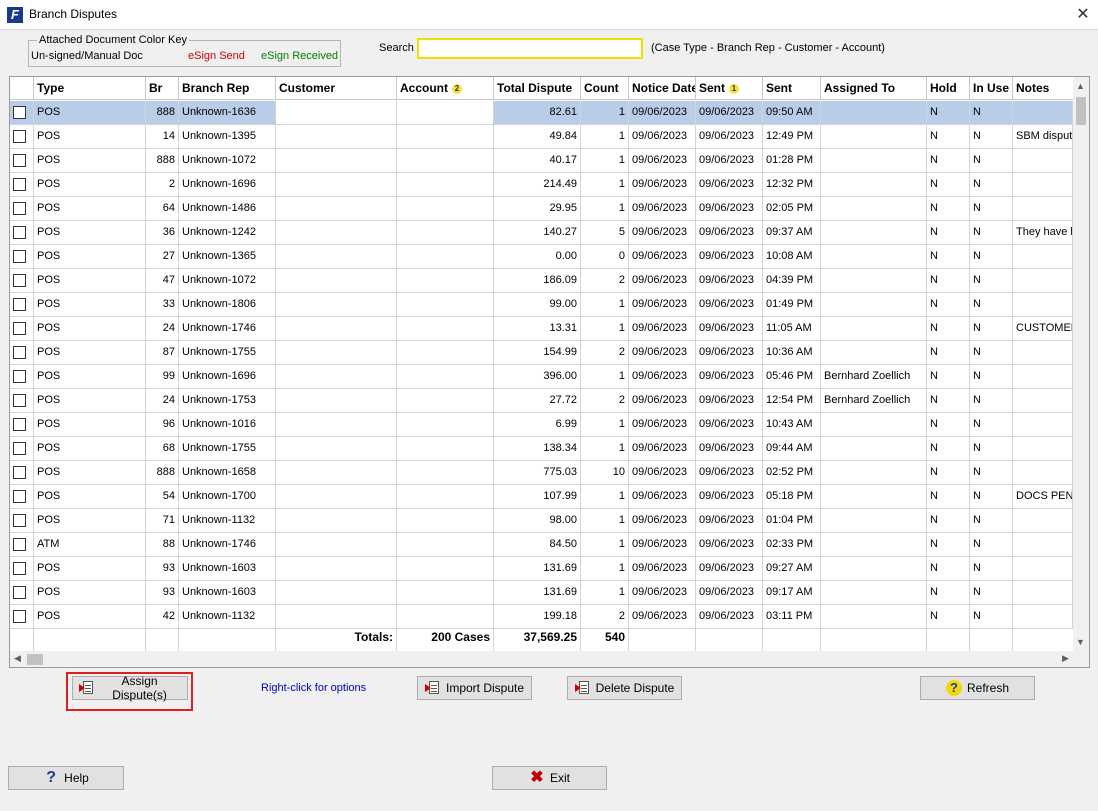 The width and height of the screenshot is (1098, 811). What do you see at coordinates (874, 88) in the screenshot?
I see `col-header-assigned-to: Assigned To` at bounding box center [874, 88].